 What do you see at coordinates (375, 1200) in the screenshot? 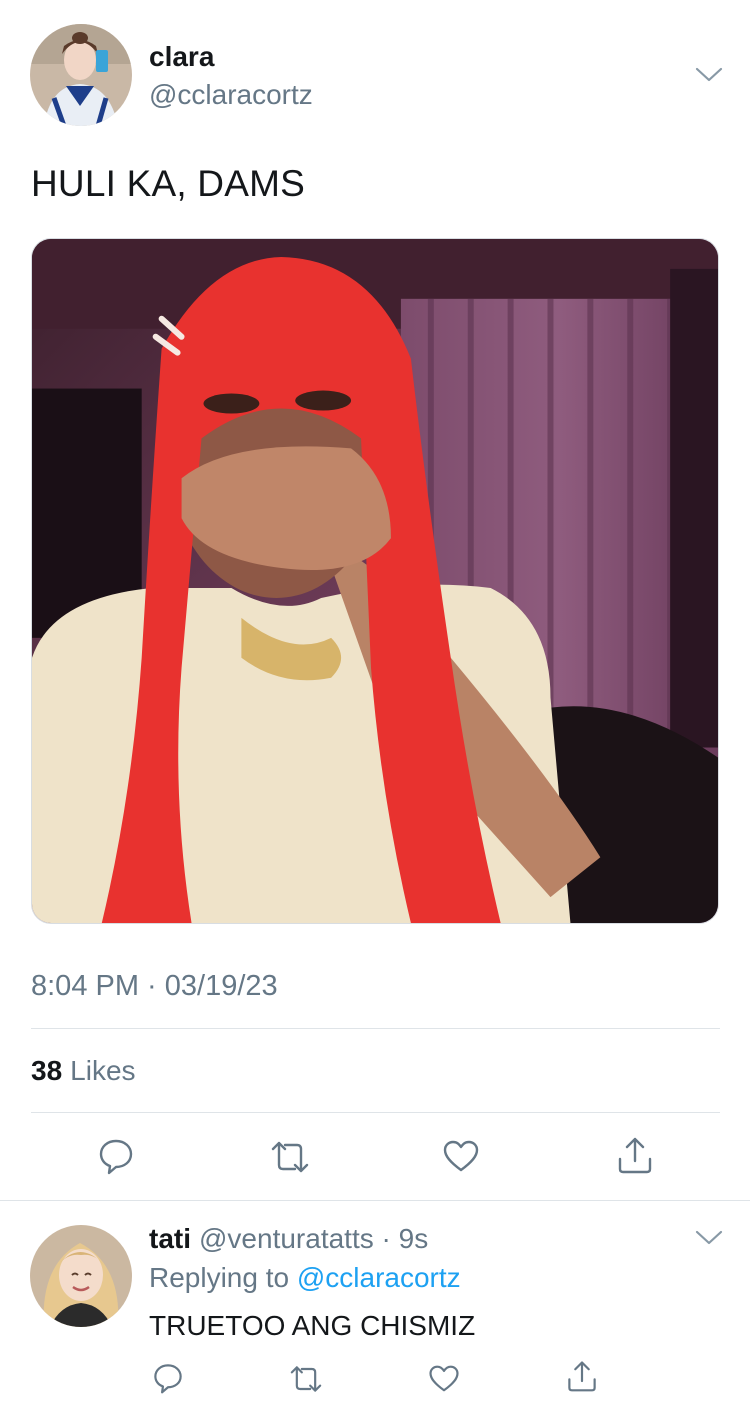
I see `tweet-separator` at bounding box center [375, 1200].